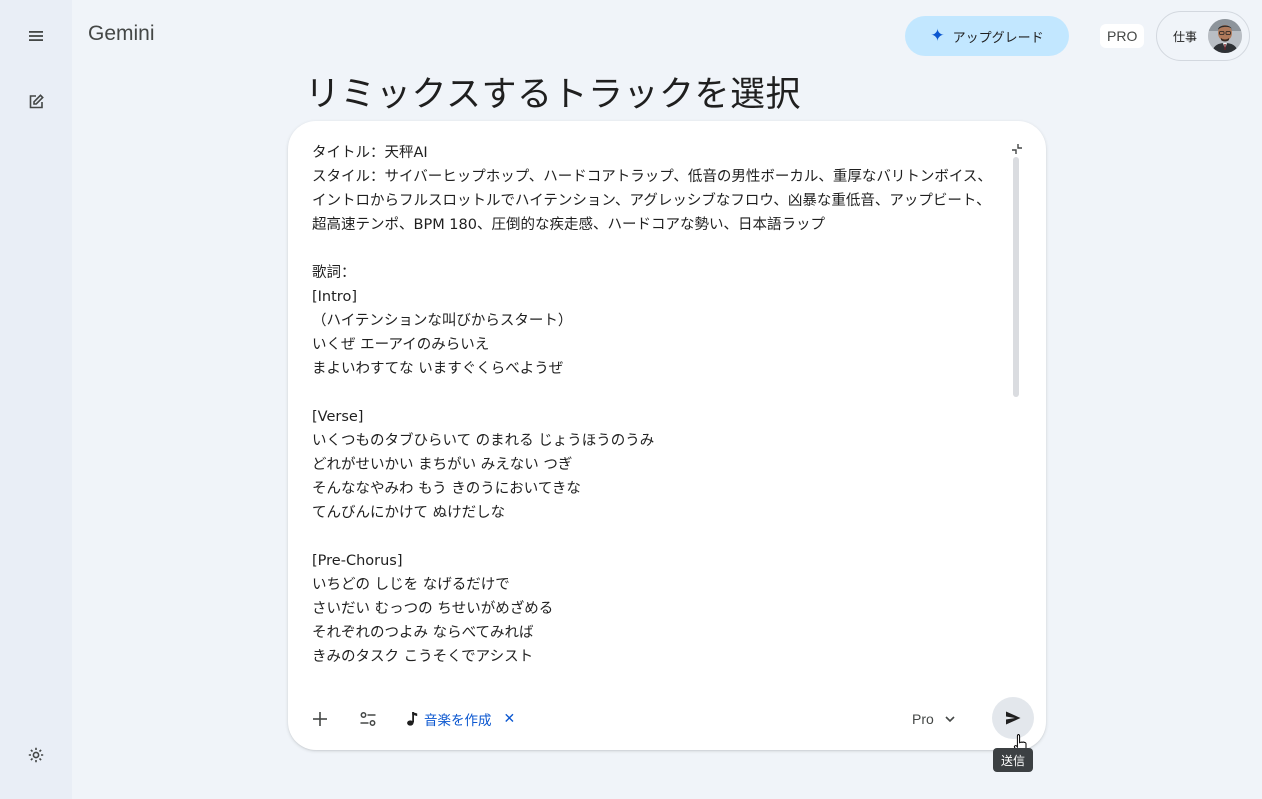 The width and height of the screenshot is (1262, 799). What do you see at coordinates (553, 95) in the screenshot?
I see `page-heading: リミックスするトラックを選択` at bounding box center [553, 95].